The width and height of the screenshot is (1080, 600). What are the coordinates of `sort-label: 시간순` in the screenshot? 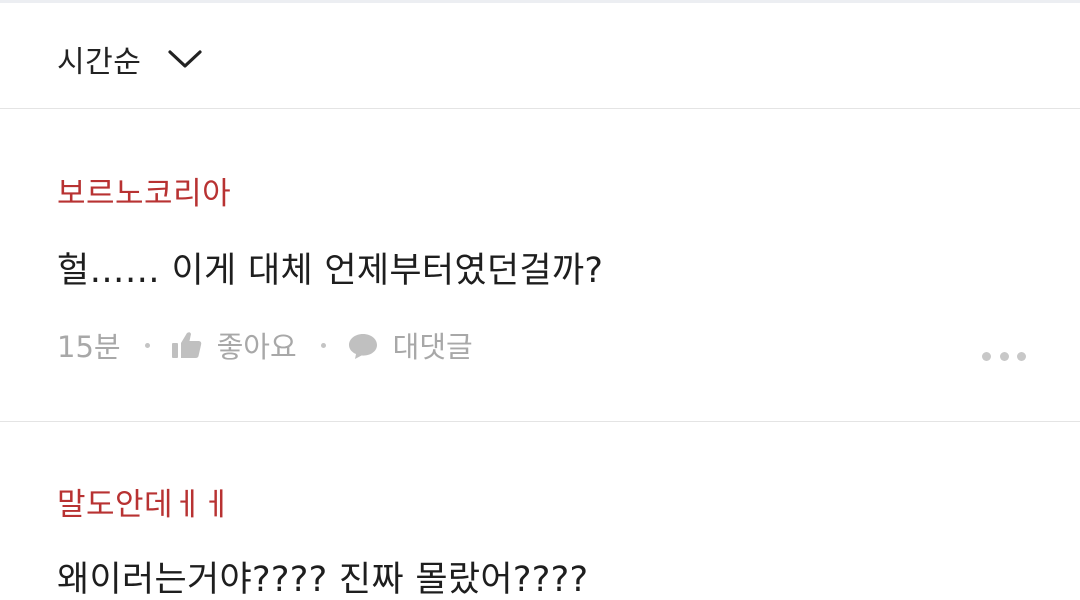 It's located at (99, 62).